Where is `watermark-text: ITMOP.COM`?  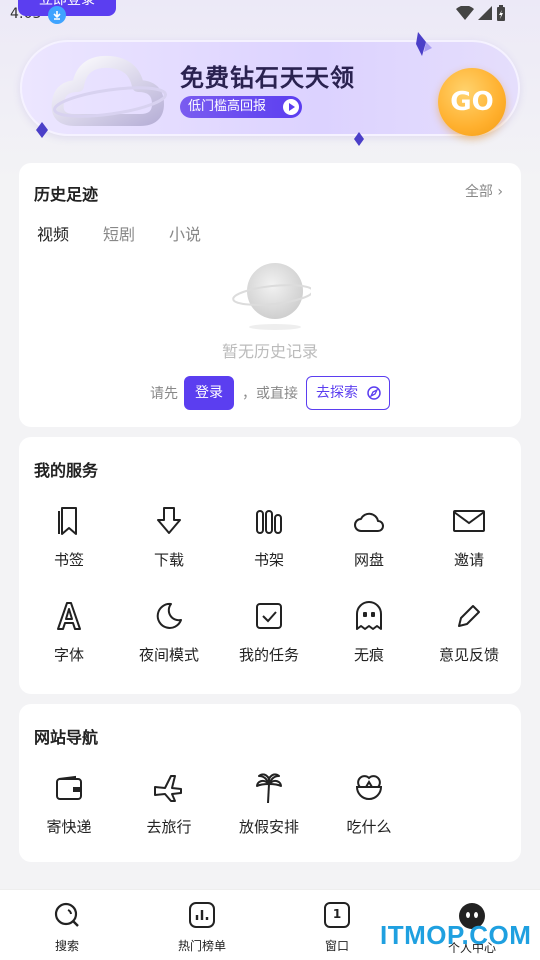 watermark-text: ITMOP.COM is located at coordinates (456, 935).